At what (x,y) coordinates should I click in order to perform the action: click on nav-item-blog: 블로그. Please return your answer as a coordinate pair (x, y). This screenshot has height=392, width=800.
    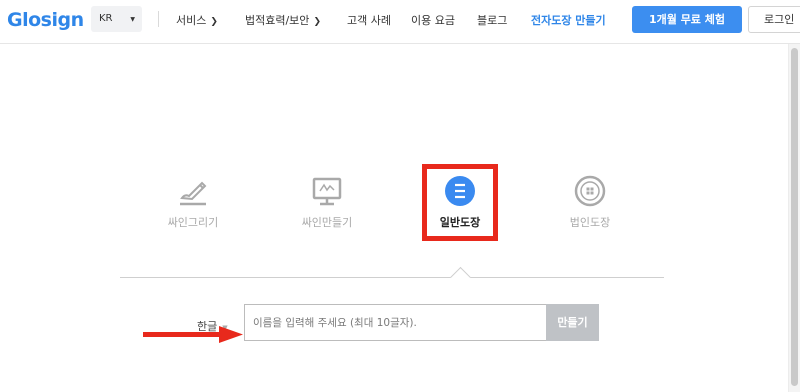
    Looking at the image, I should click on (492, 20).